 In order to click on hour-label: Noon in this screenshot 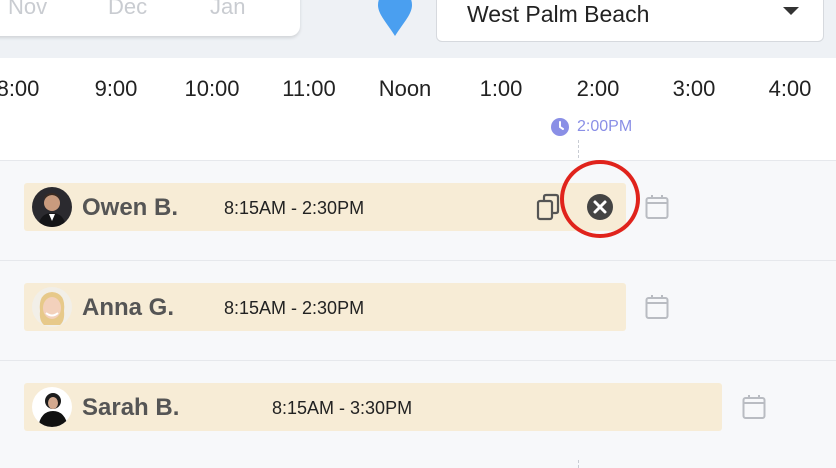, I will do `click(405, 88)`.